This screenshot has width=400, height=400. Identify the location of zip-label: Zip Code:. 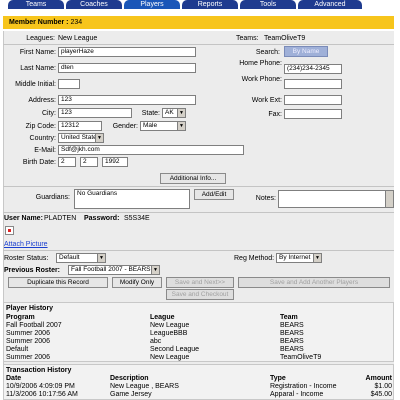
(40, 126).